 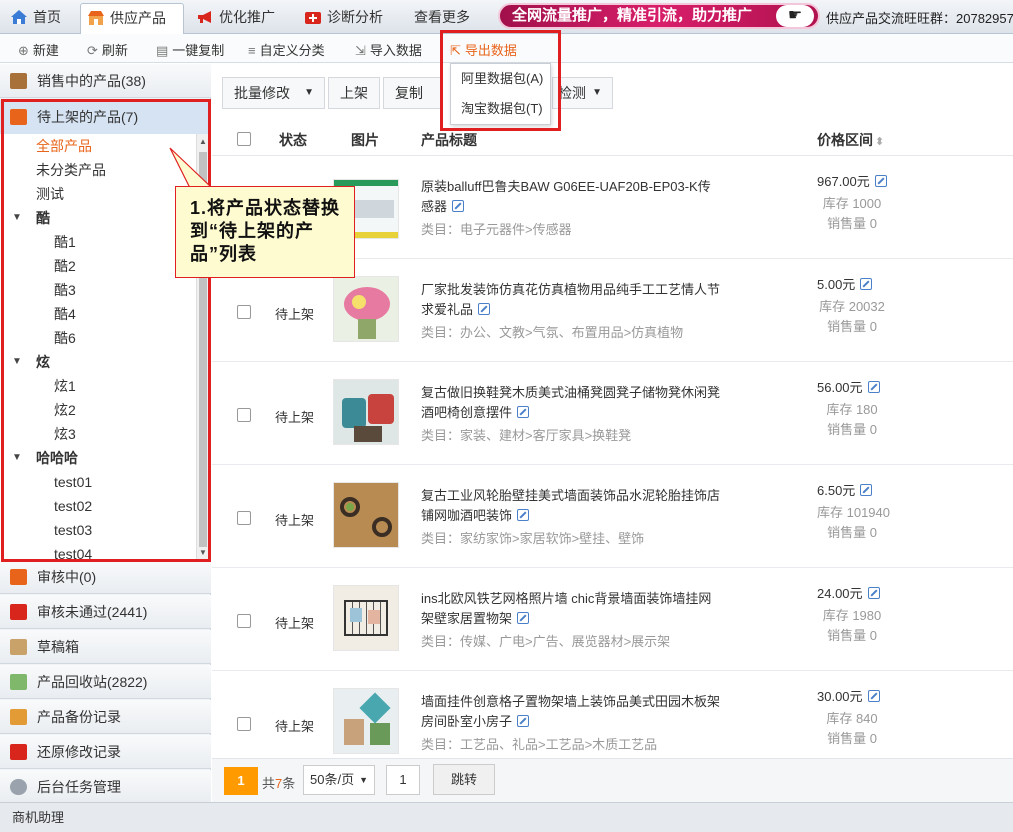 What do you see at coordinates (105, 647) in the screenshot?
I see `sidebar-item-drafts: 草稿箱` at bounding box center [105, 647].